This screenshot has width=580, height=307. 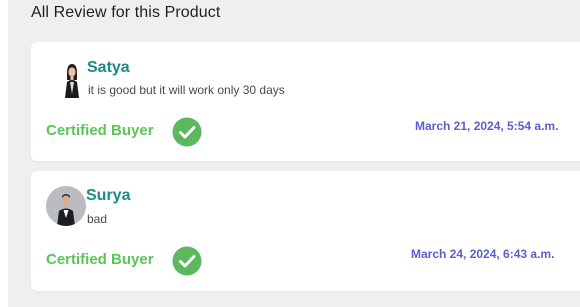 What do you see at coordinates (108, 195) in the screenshot?
I see `reviewer-name: Surya` at bounding box center [108, 195].